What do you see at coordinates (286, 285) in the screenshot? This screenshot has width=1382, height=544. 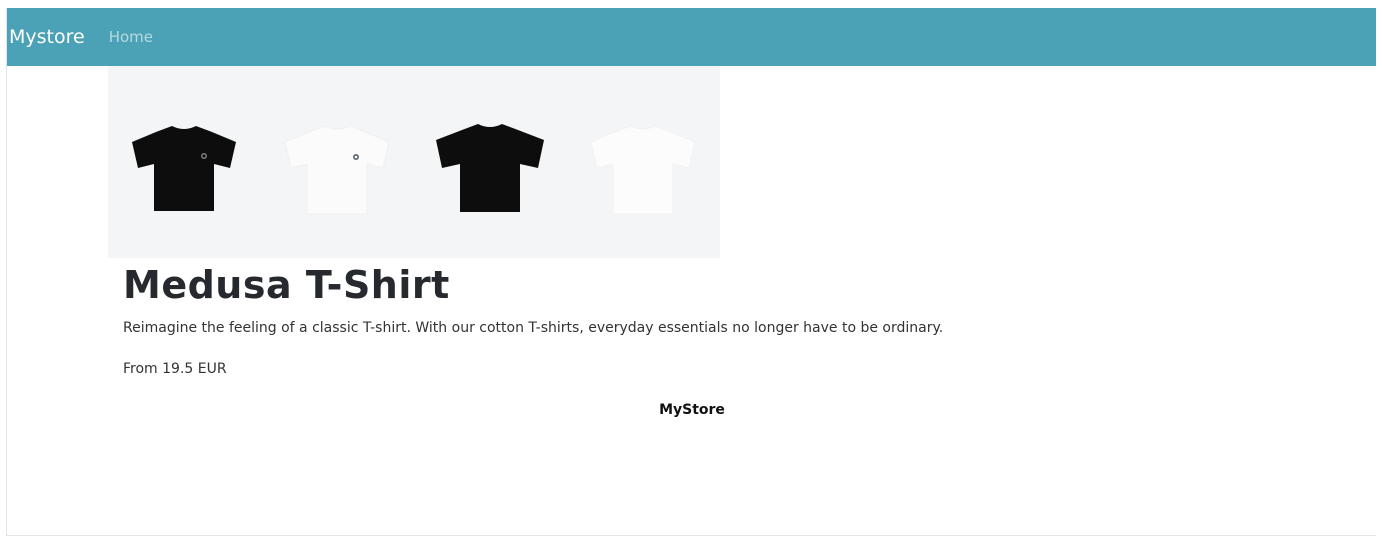 I see `product-title: Medusa T-Shirt` at bounding box center [286, 285].